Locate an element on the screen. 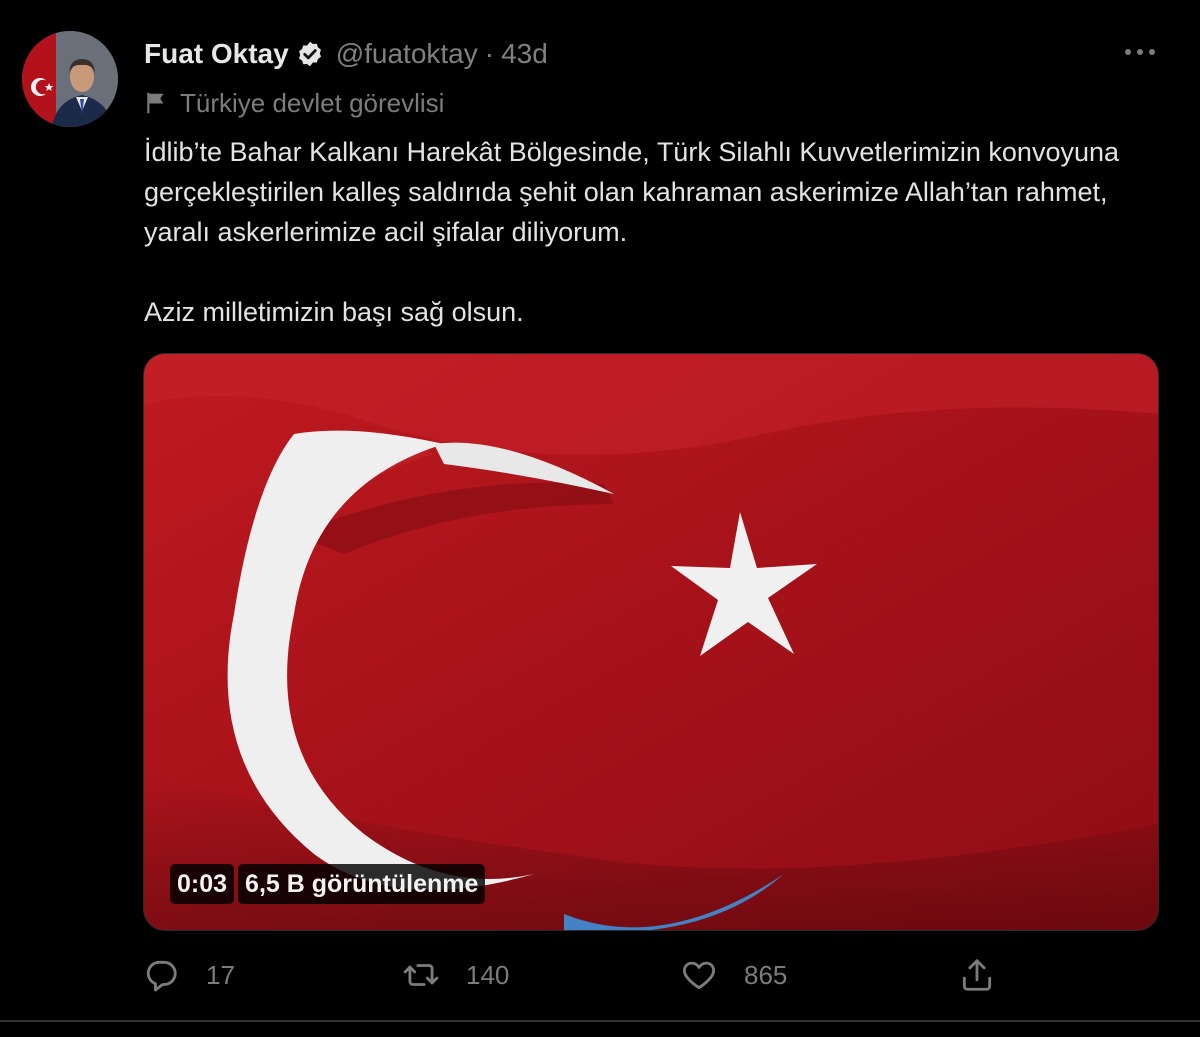 This screenshot has width=1200, height=1037. tweet-timestamp: 43d is located at coordinates (524, 54).